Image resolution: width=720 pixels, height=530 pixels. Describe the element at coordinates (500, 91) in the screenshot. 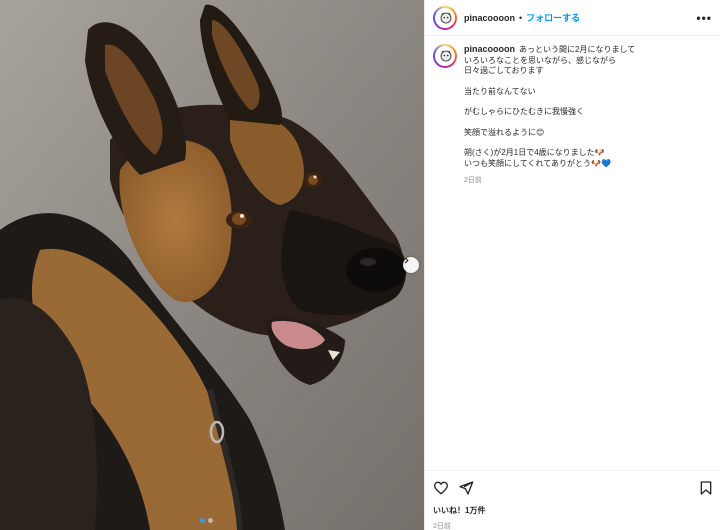

I see `caption-line: 当たり前なんてない` at that location.